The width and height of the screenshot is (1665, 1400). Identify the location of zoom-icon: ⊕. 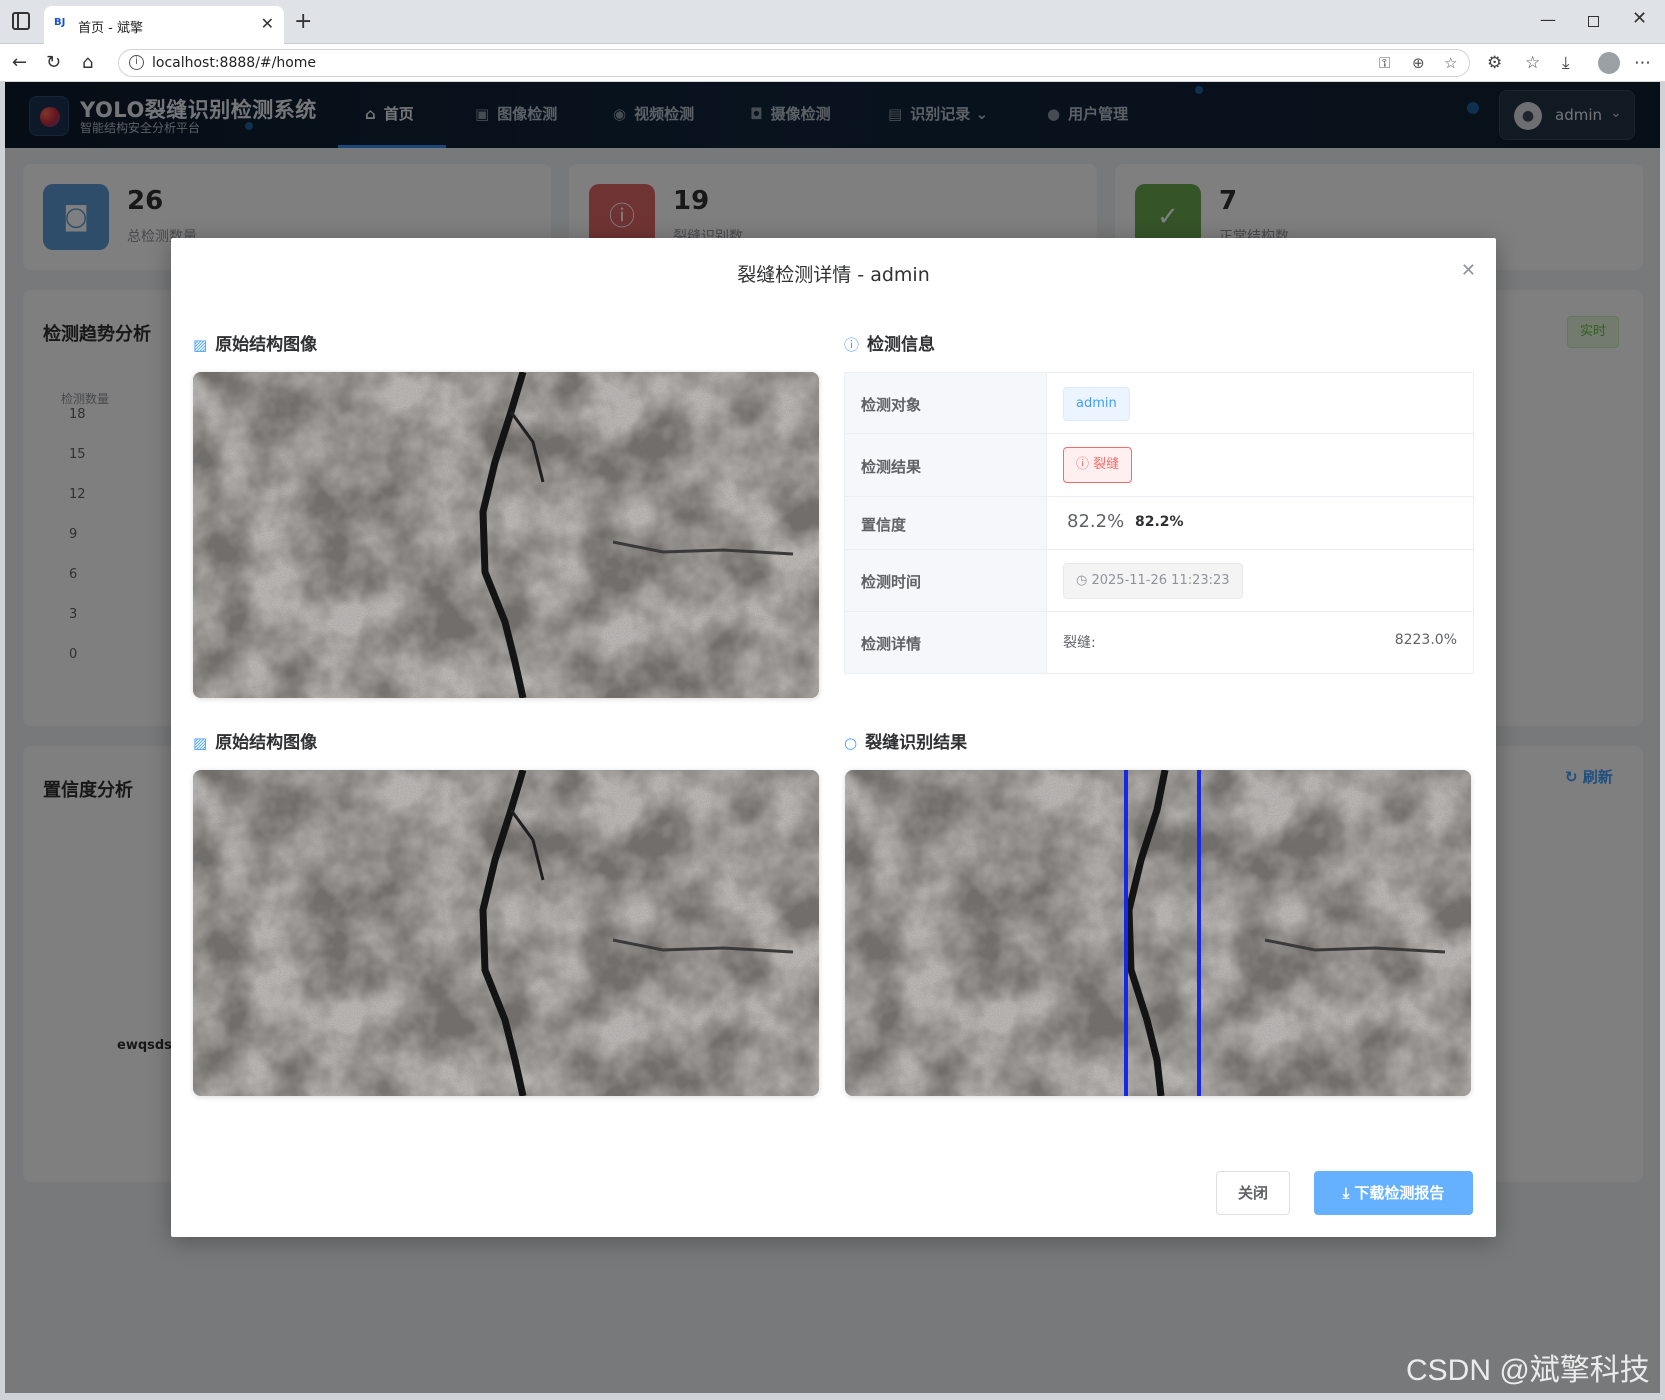
(1418, 63).